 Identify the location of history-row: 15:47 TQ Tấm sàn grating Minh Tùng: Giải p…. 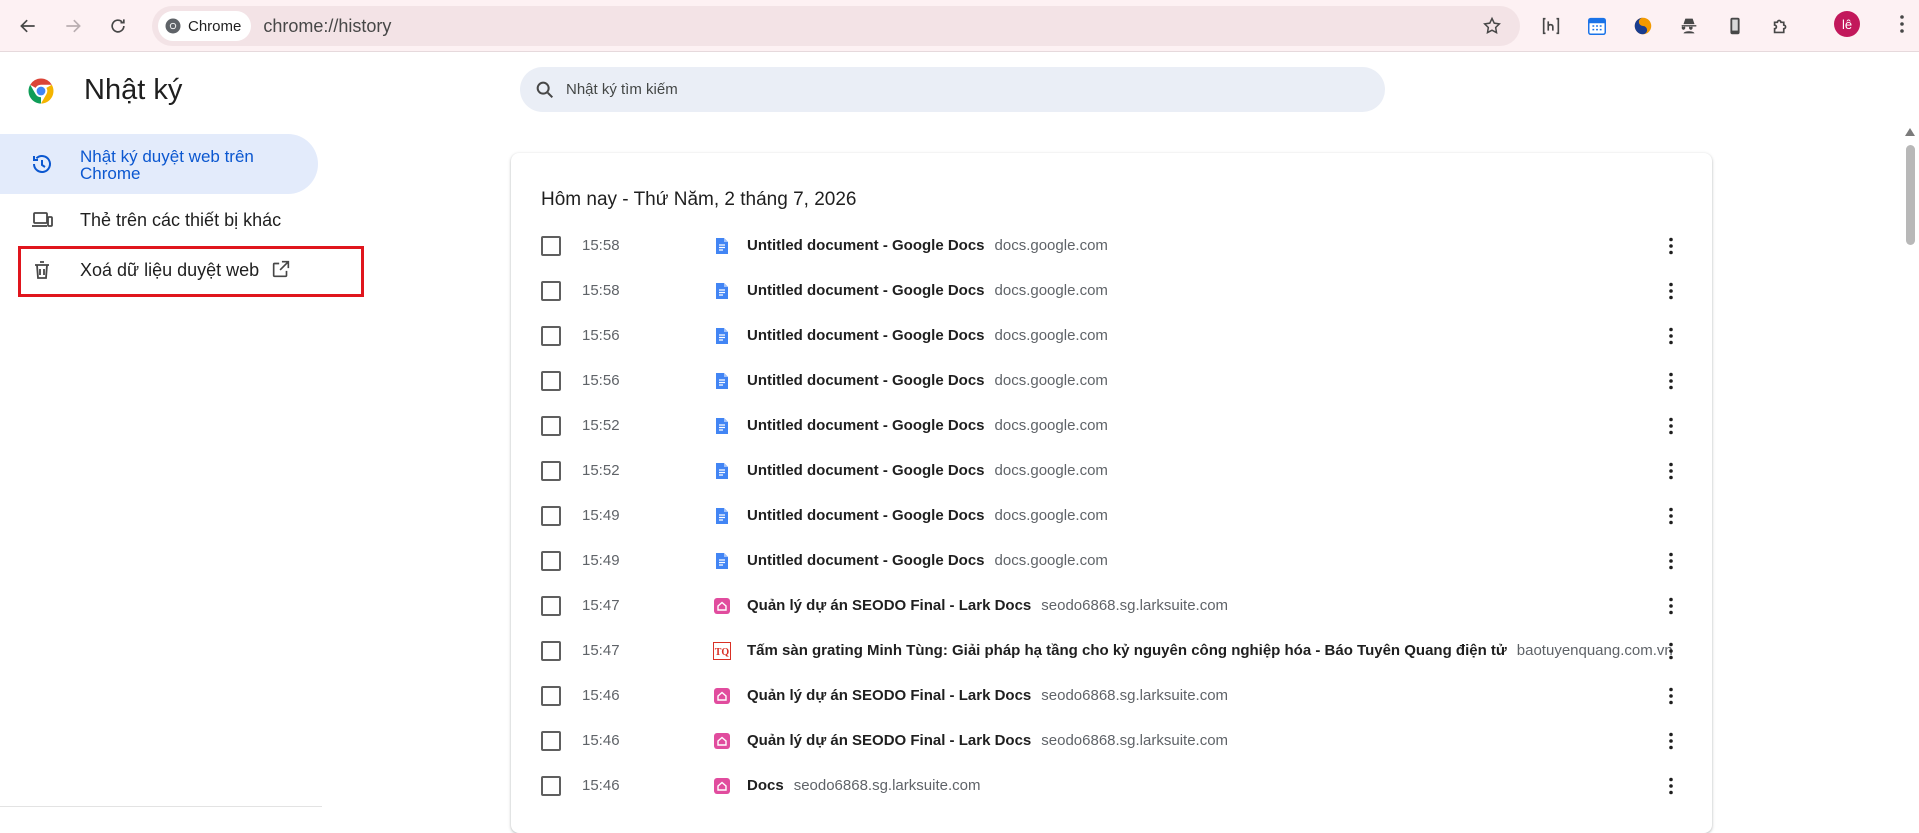
(1111, 650).